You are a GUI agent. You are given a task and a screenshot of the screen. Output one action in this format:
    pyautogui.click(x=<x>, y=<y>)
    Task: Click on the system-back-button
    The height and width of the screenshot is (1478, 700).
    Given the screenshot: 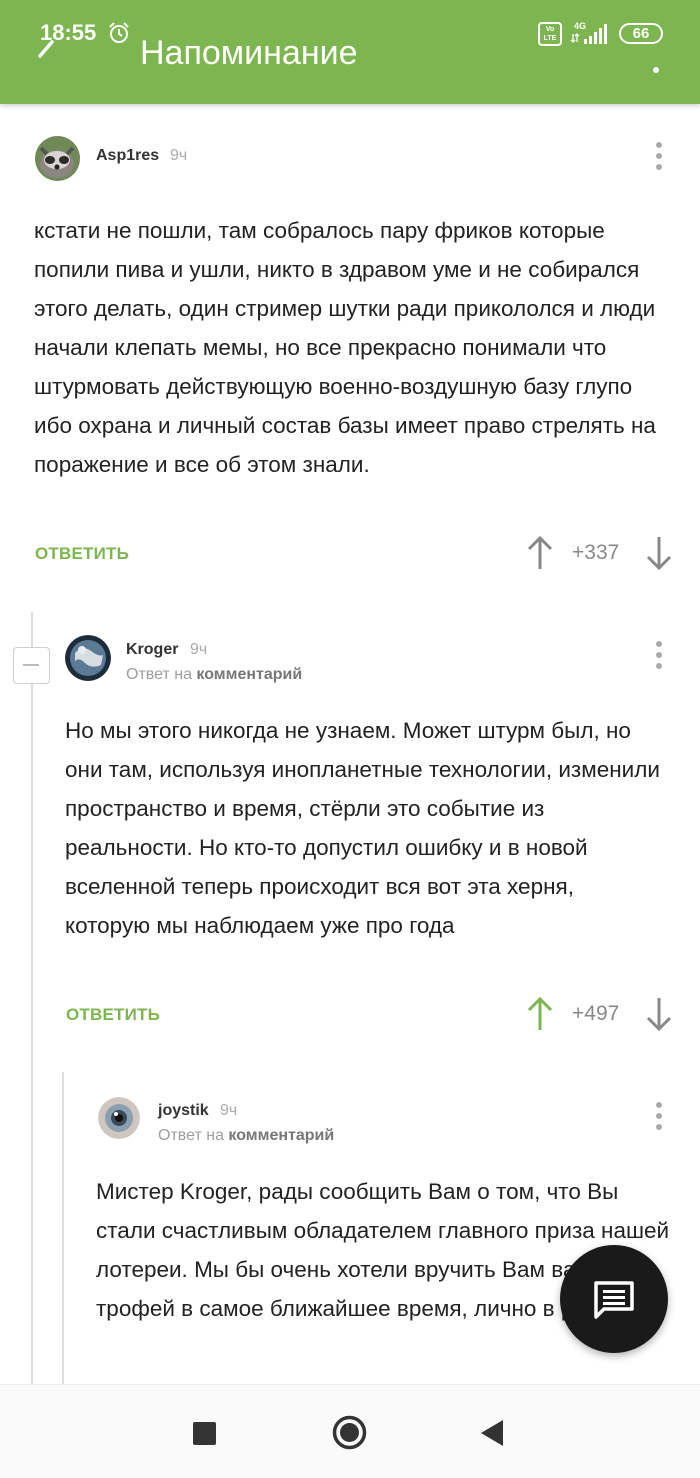 What is the action you would take?
    pyautogui.click(x=492, y=1433)
    